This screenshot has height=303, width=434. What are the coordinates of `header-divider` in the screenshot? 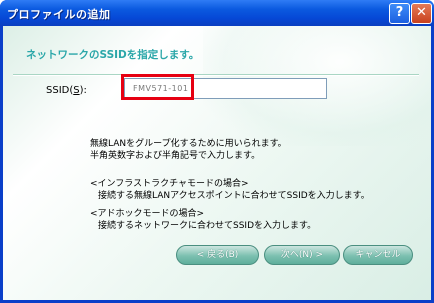 It's located at (216, 75).